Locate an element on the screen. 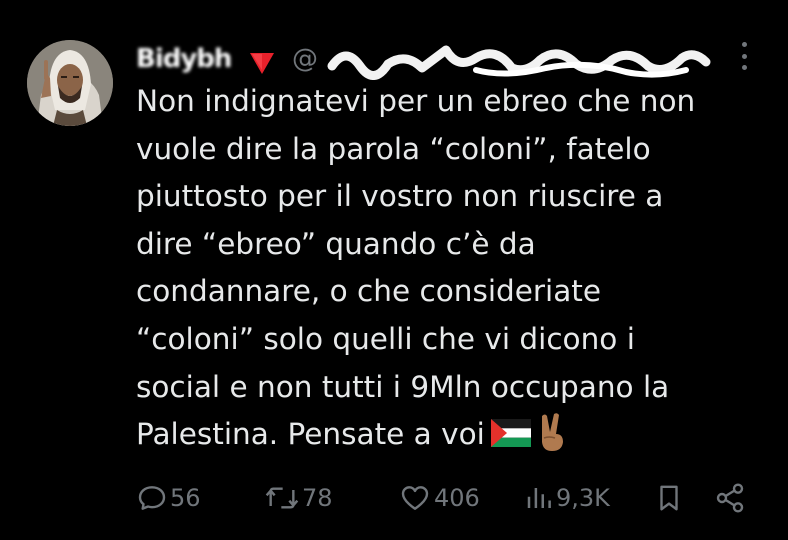  tweet-text-line: piuttosto per il vostro non riuscire a is located at coordinates (400, 196).